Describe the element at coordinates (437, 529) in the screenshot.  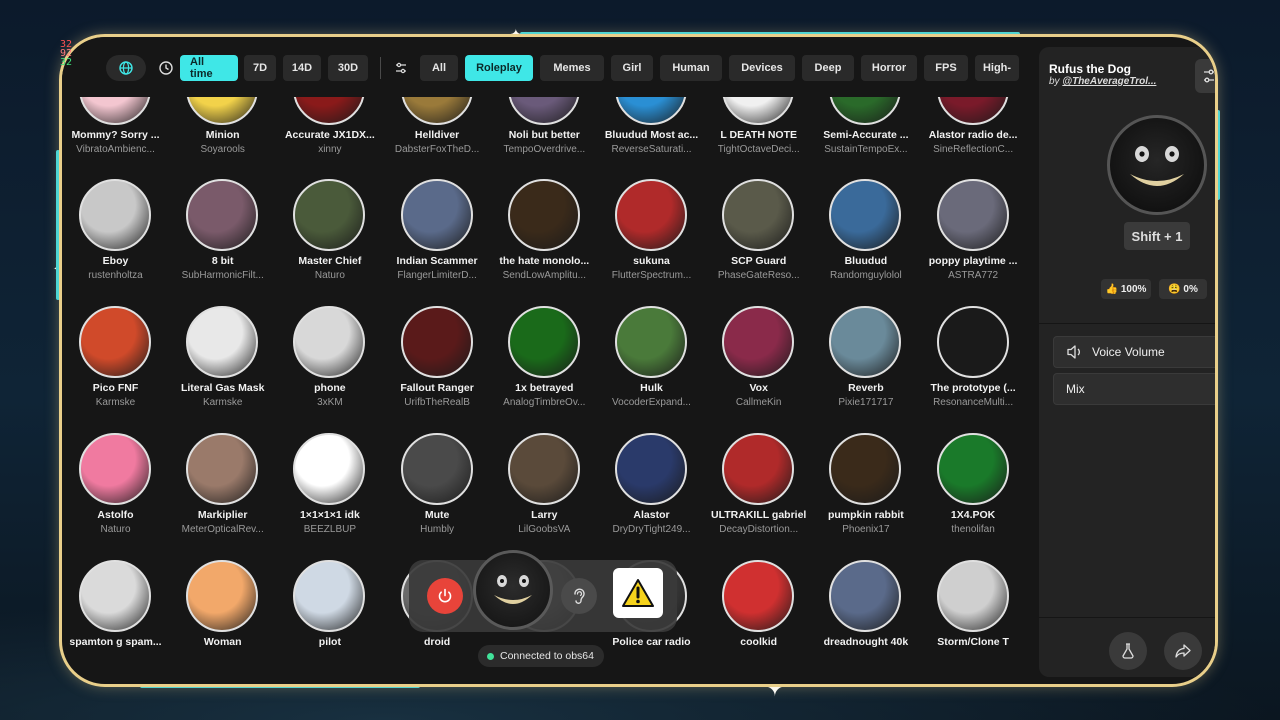
I see `voice-author: Humbly` at that location.